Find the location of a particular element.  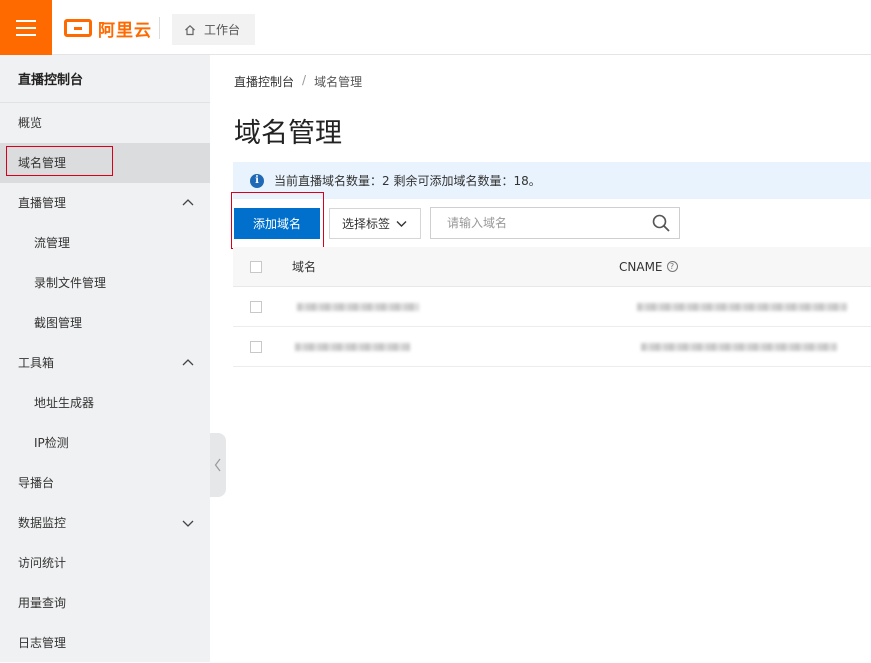

domain-quota-notice: i 当前直播域名数量：2 剩余可添加域名数量：18。 is located at coordinates (552, 180).